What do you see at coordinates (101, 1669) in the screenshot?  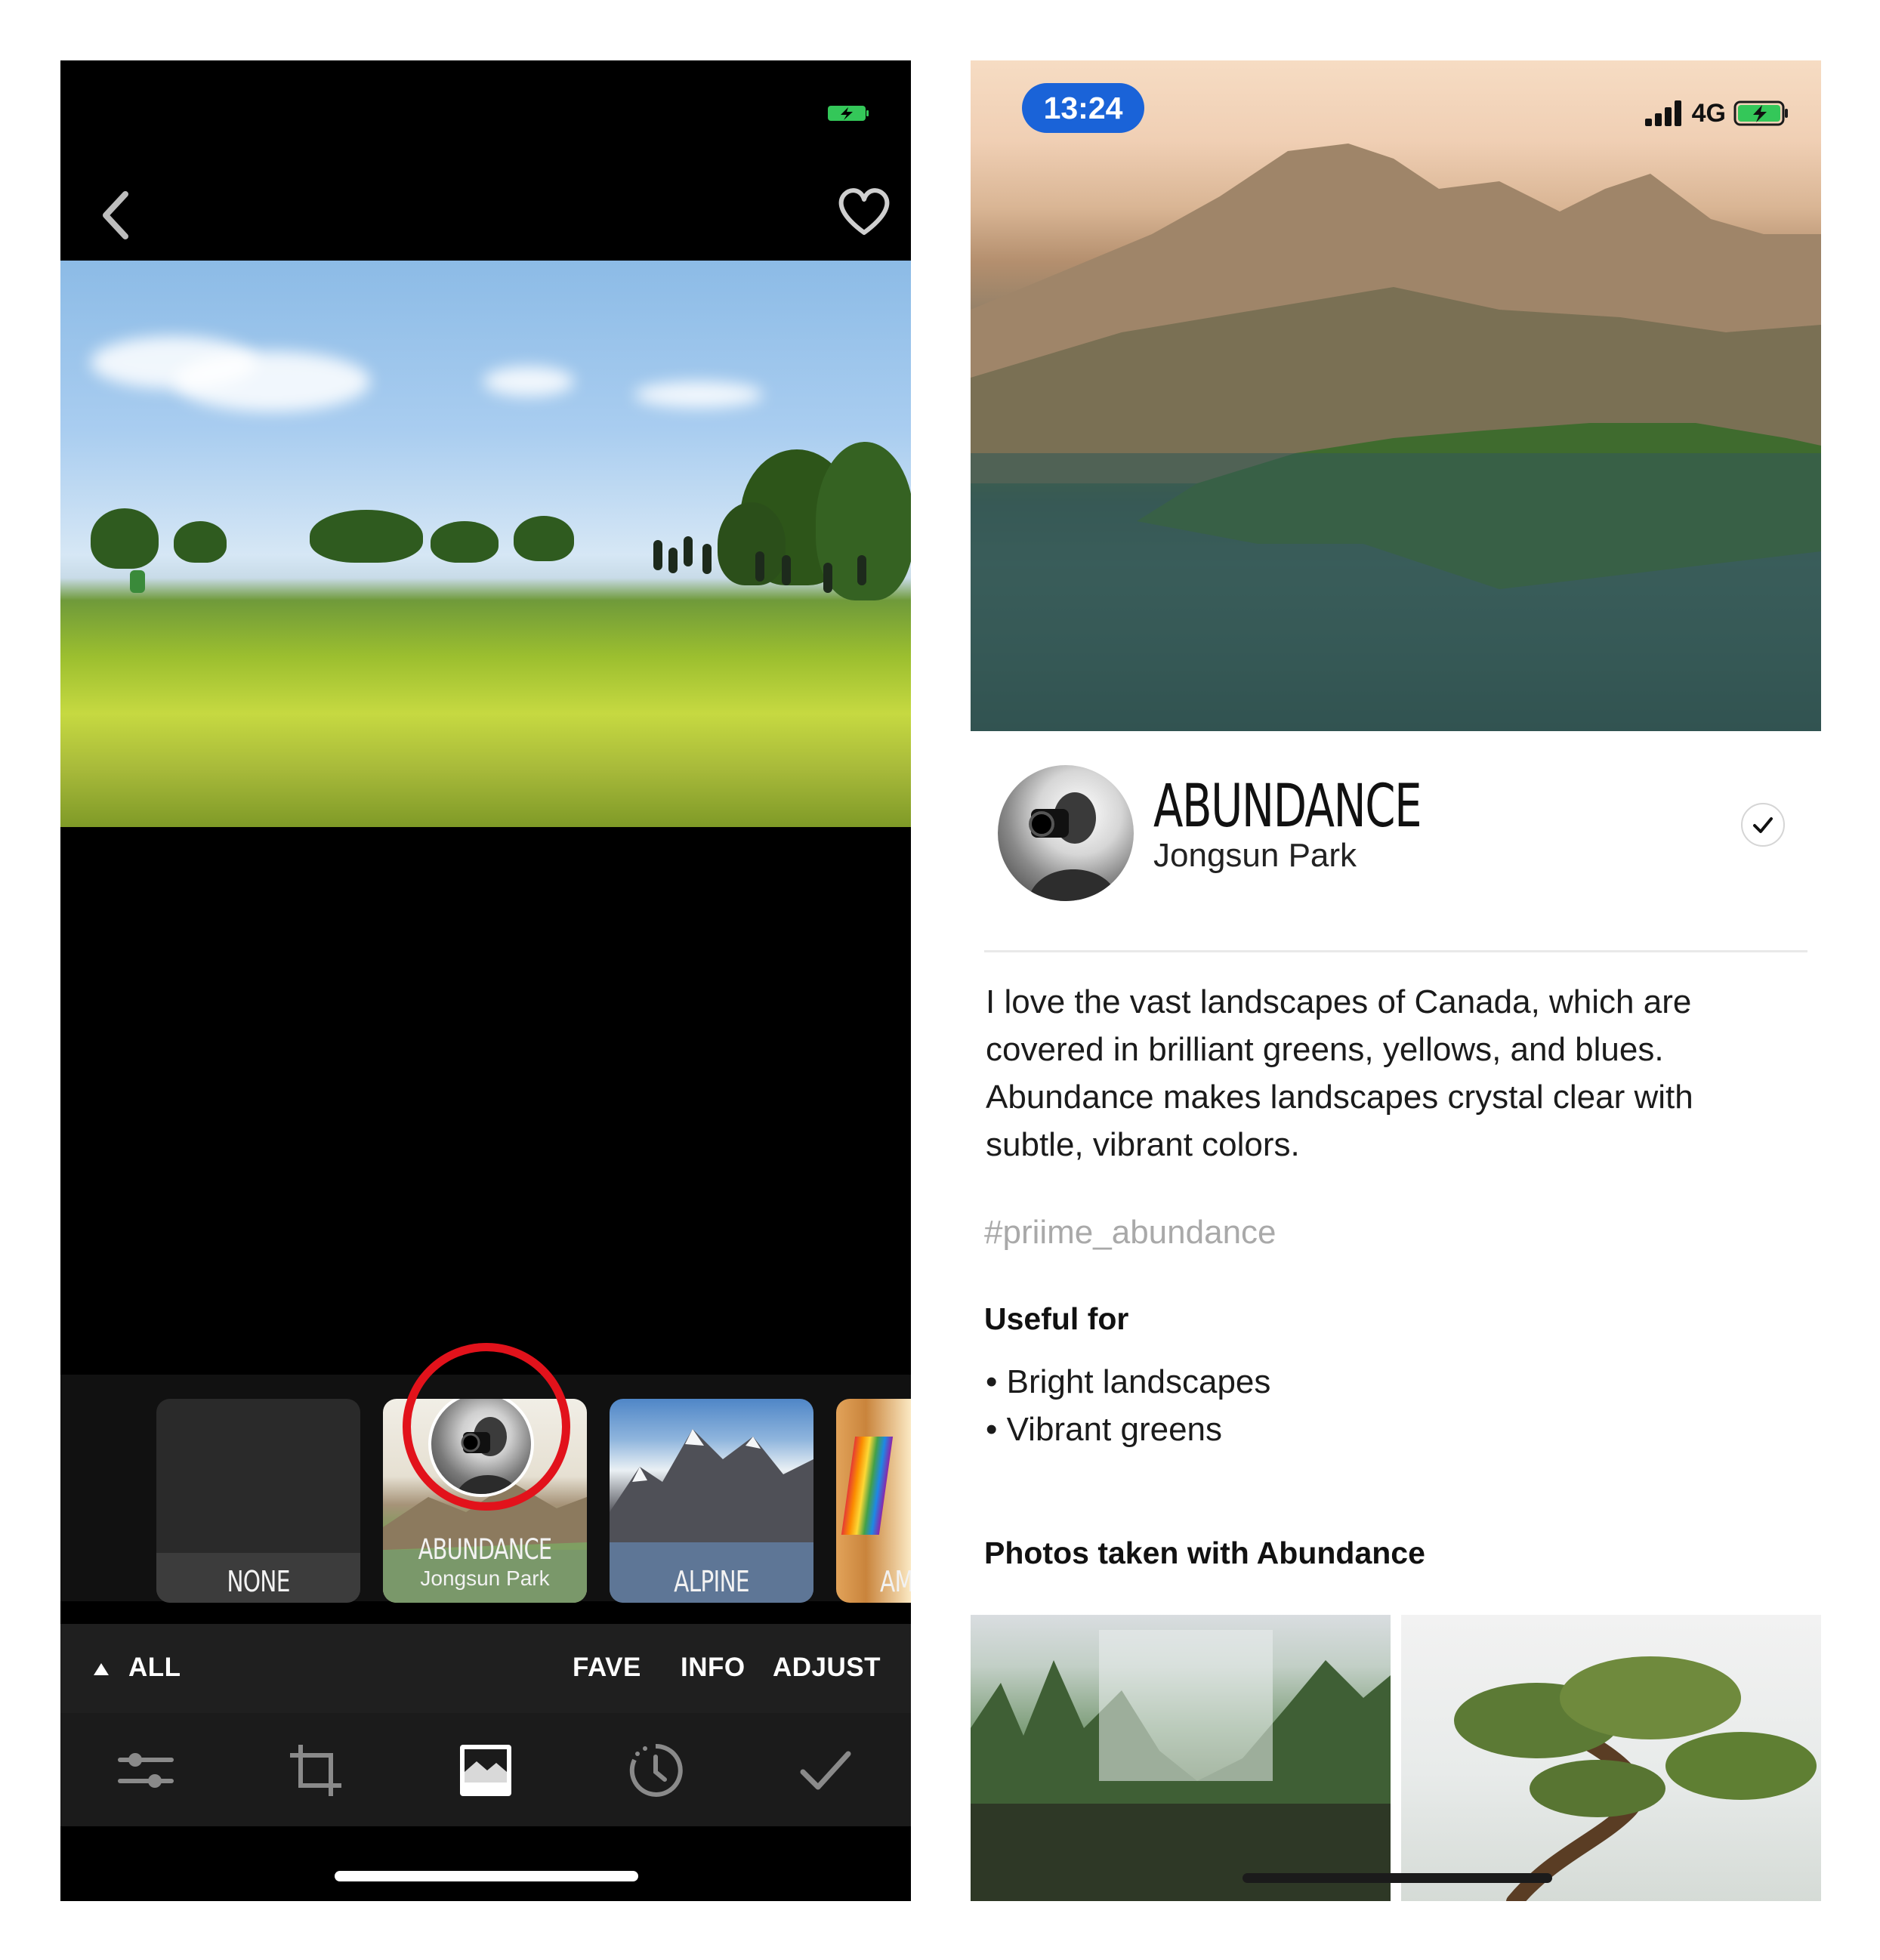 I see `triangle-up-icon` at bounding box center [101, 1669].